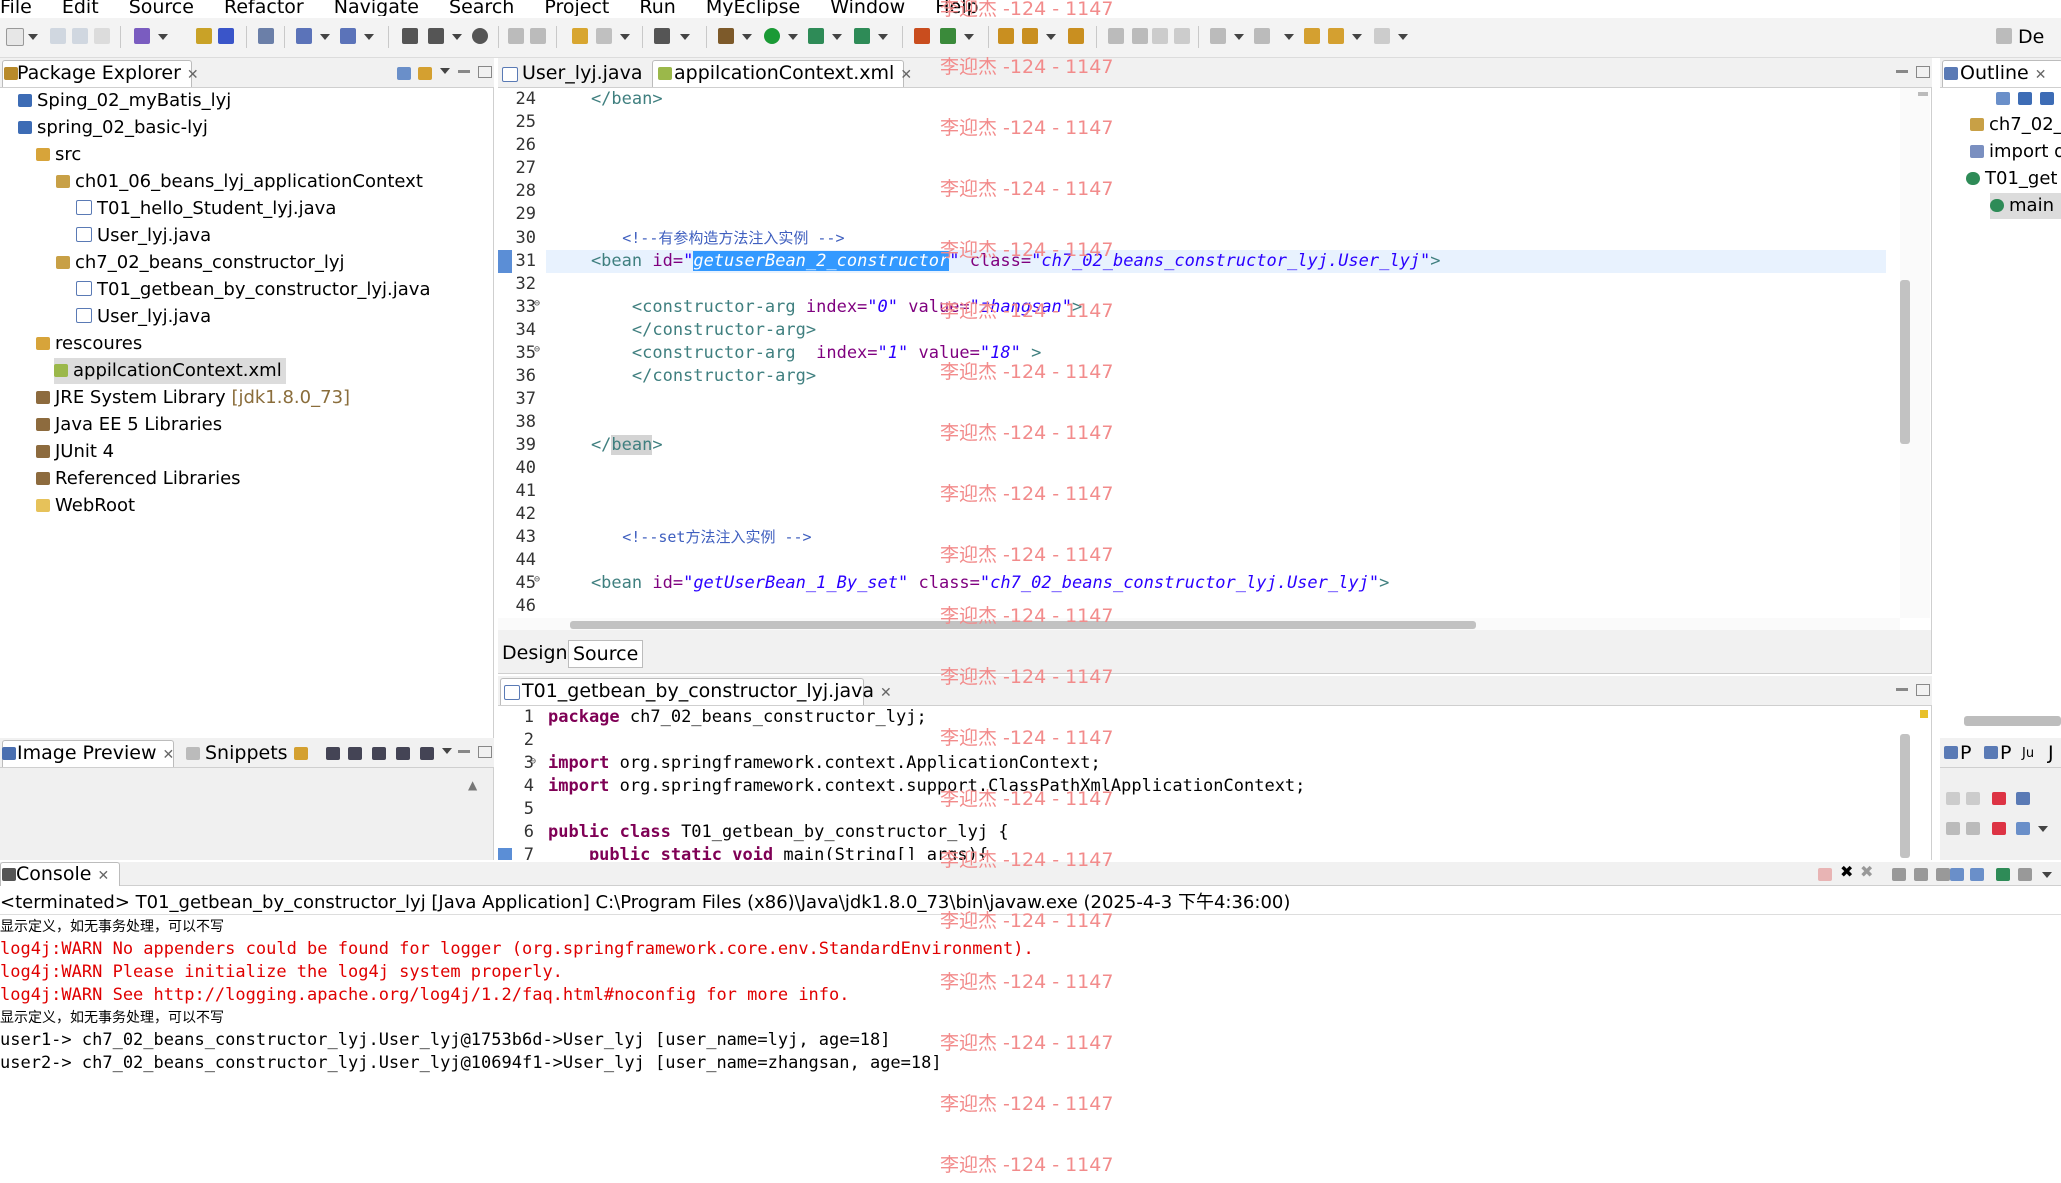 This screenshot has width=2061, height=1183. What do you see at coordinates (2047, 875) in the screenshot?
I see `open-console-dropdown-icon` at bounding box center [2047, 875].